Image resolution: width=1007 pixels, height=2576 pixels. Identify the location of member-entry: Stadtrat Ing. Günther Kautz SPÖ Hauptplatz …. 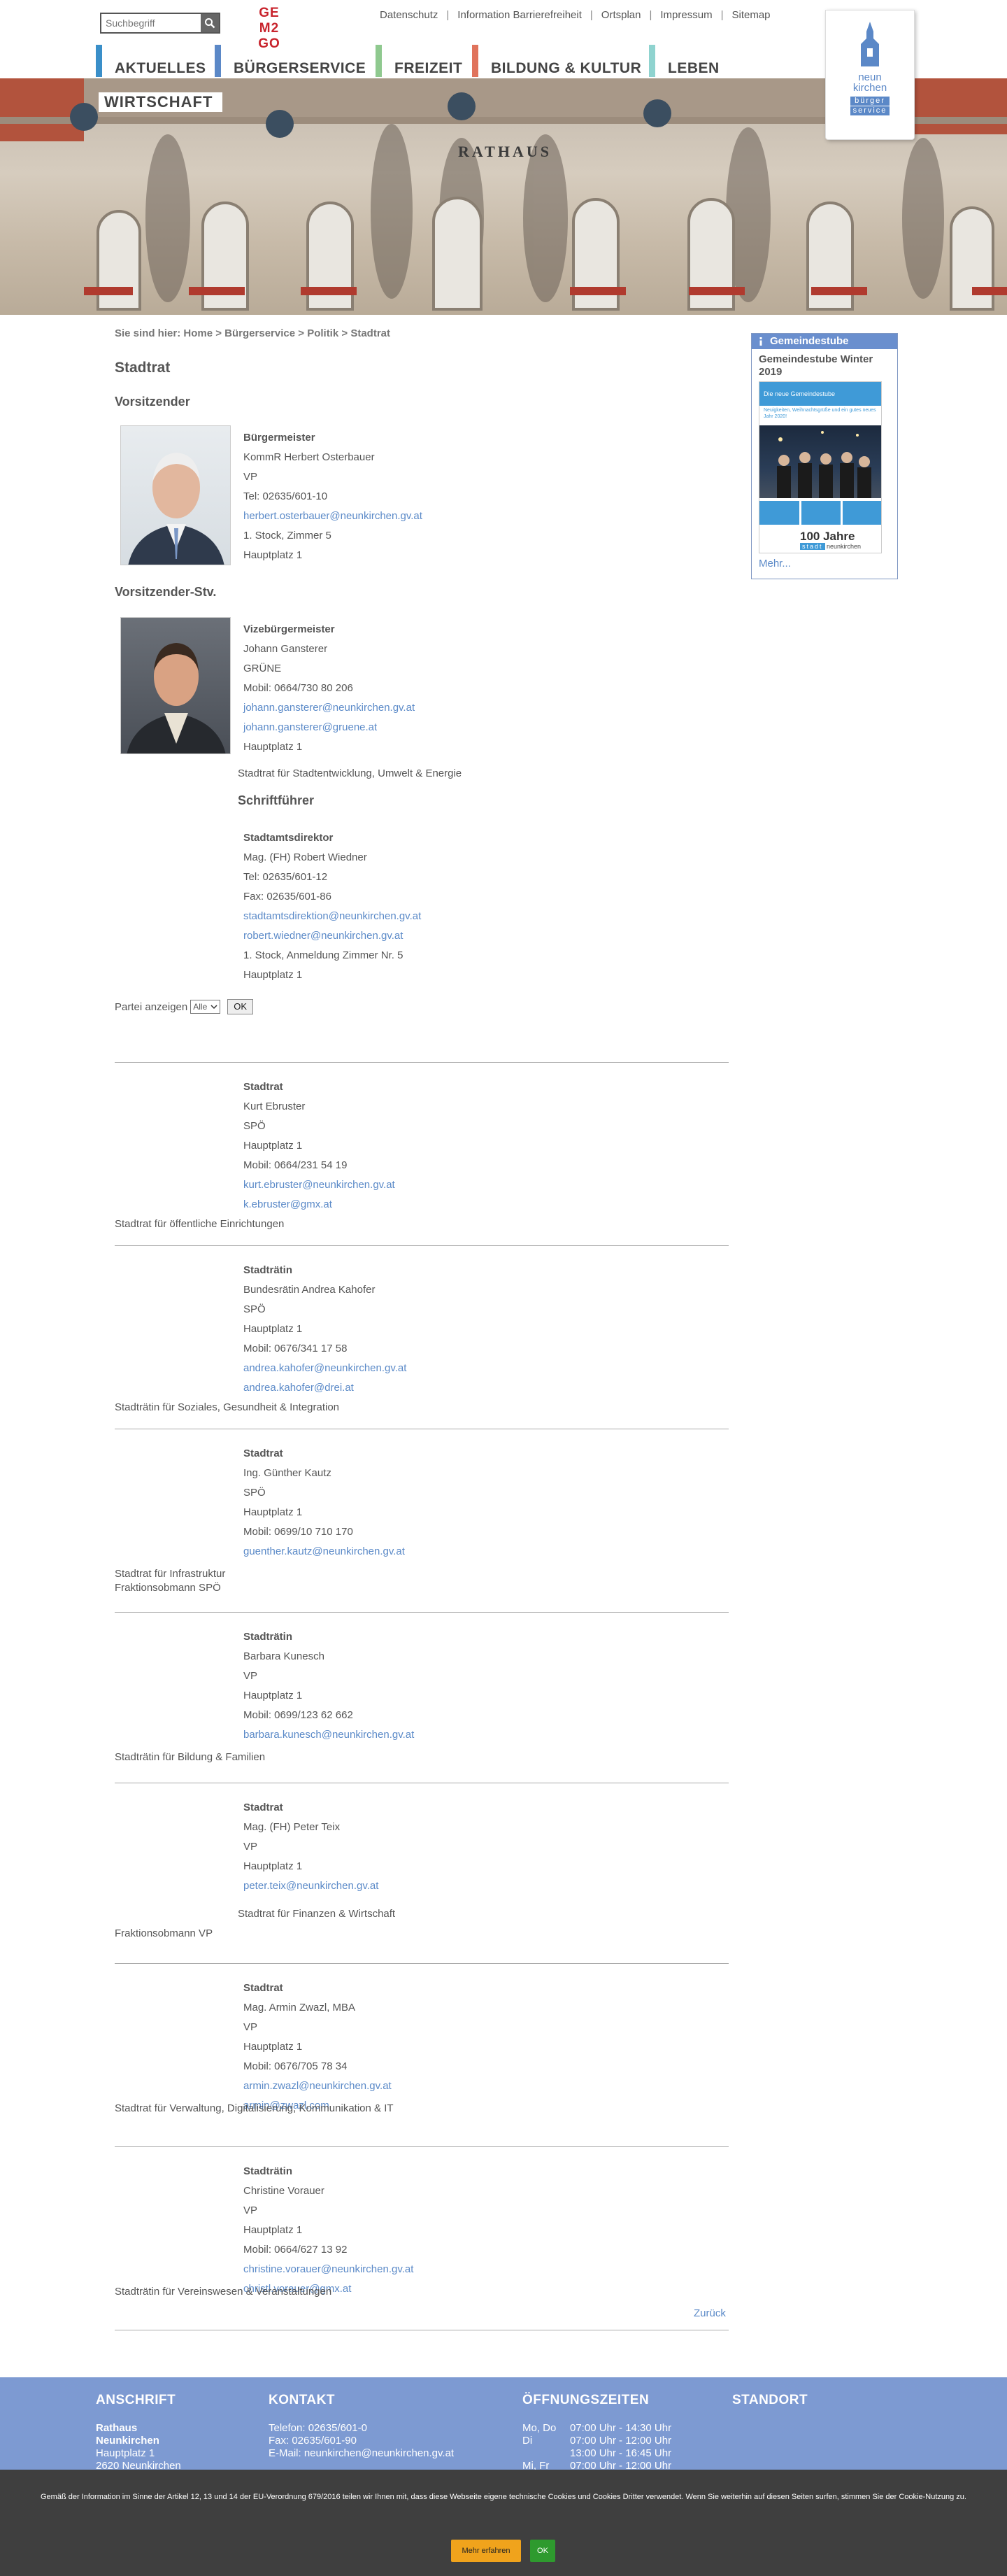
(324, 1503).